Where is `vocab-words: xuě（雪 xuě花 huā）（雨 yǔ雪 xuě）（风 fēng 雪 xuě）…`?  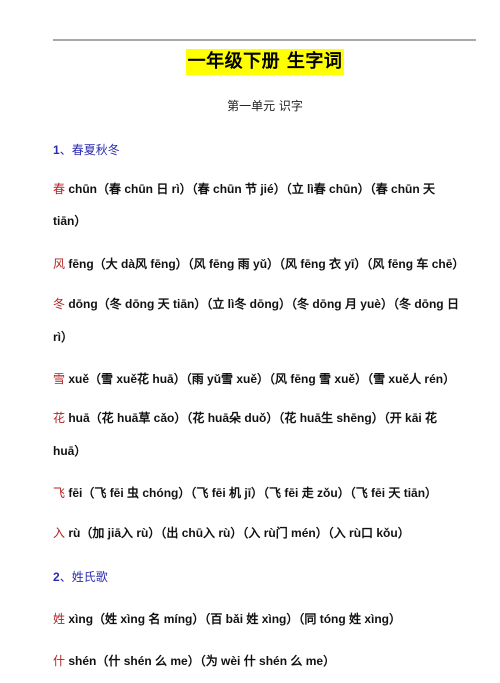 vocab-words: xuě（雪 xuě花 huā）（雨 yǔ雪 xuě）（风 fēng 雪 xuě）… is located at coordinates (260, 379).